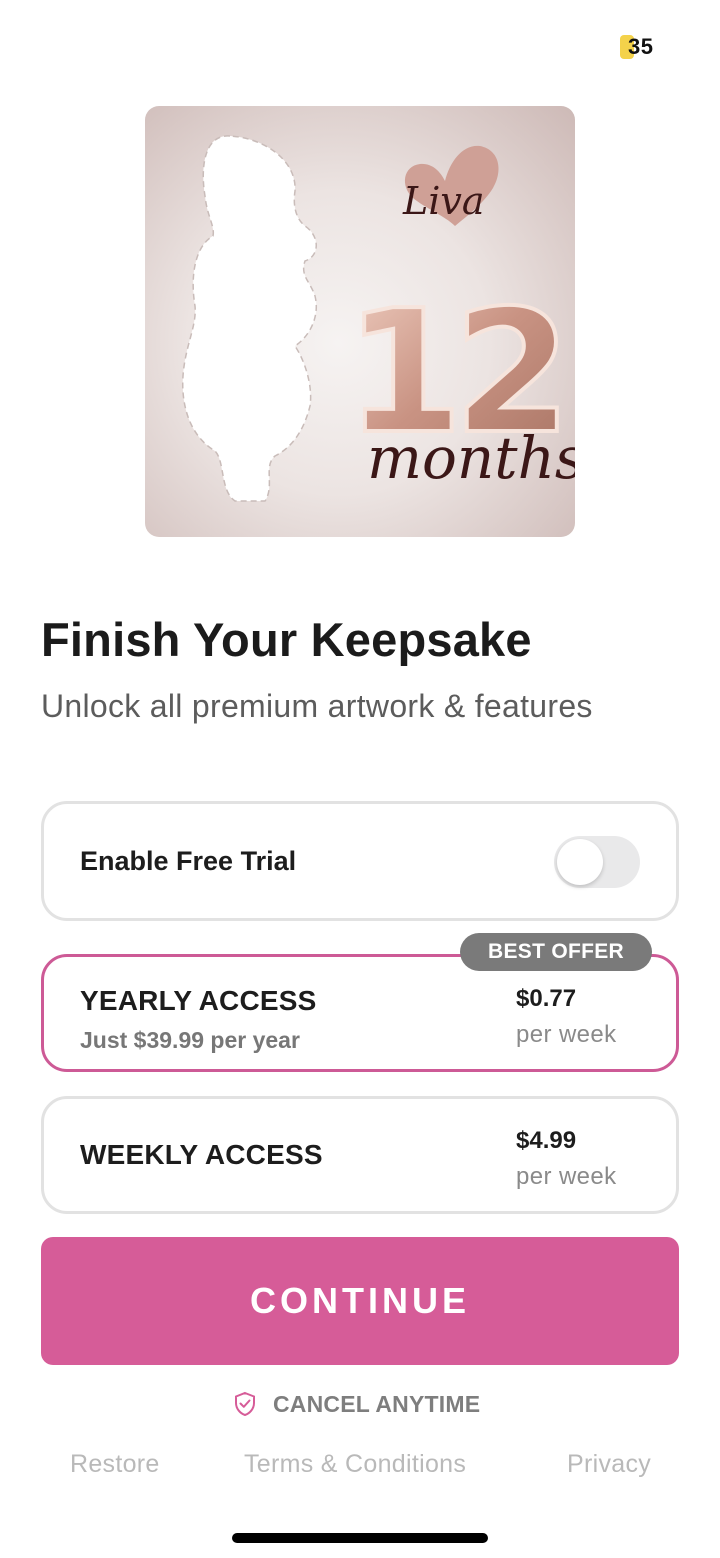 The height and width of the screenshot is (1558, 720). I want to click on hero-unit: months, so click(471, 458).